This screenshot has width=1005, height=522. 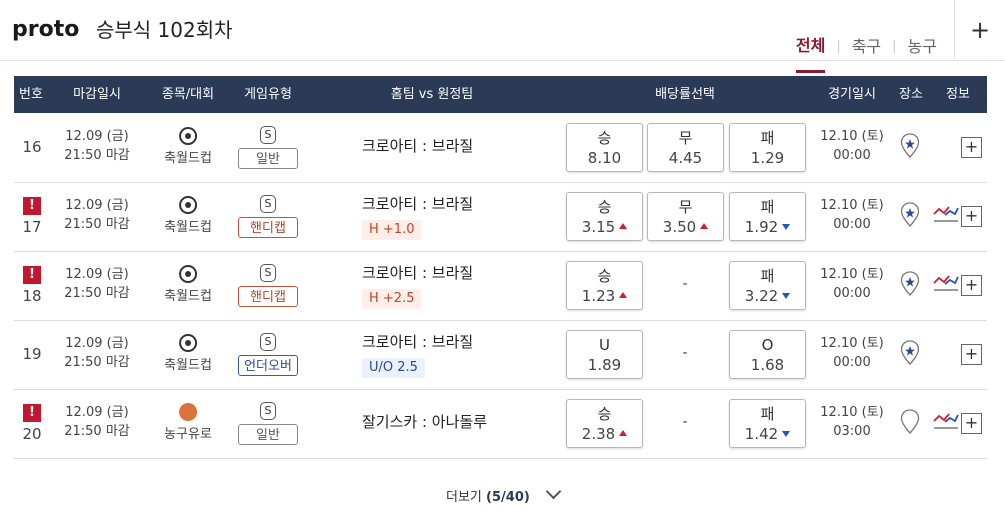 What do you see at coordinates (604, 354) in the screenshot?
I see `odds-home-button: U 1.89` at bounding box center [604, 354].